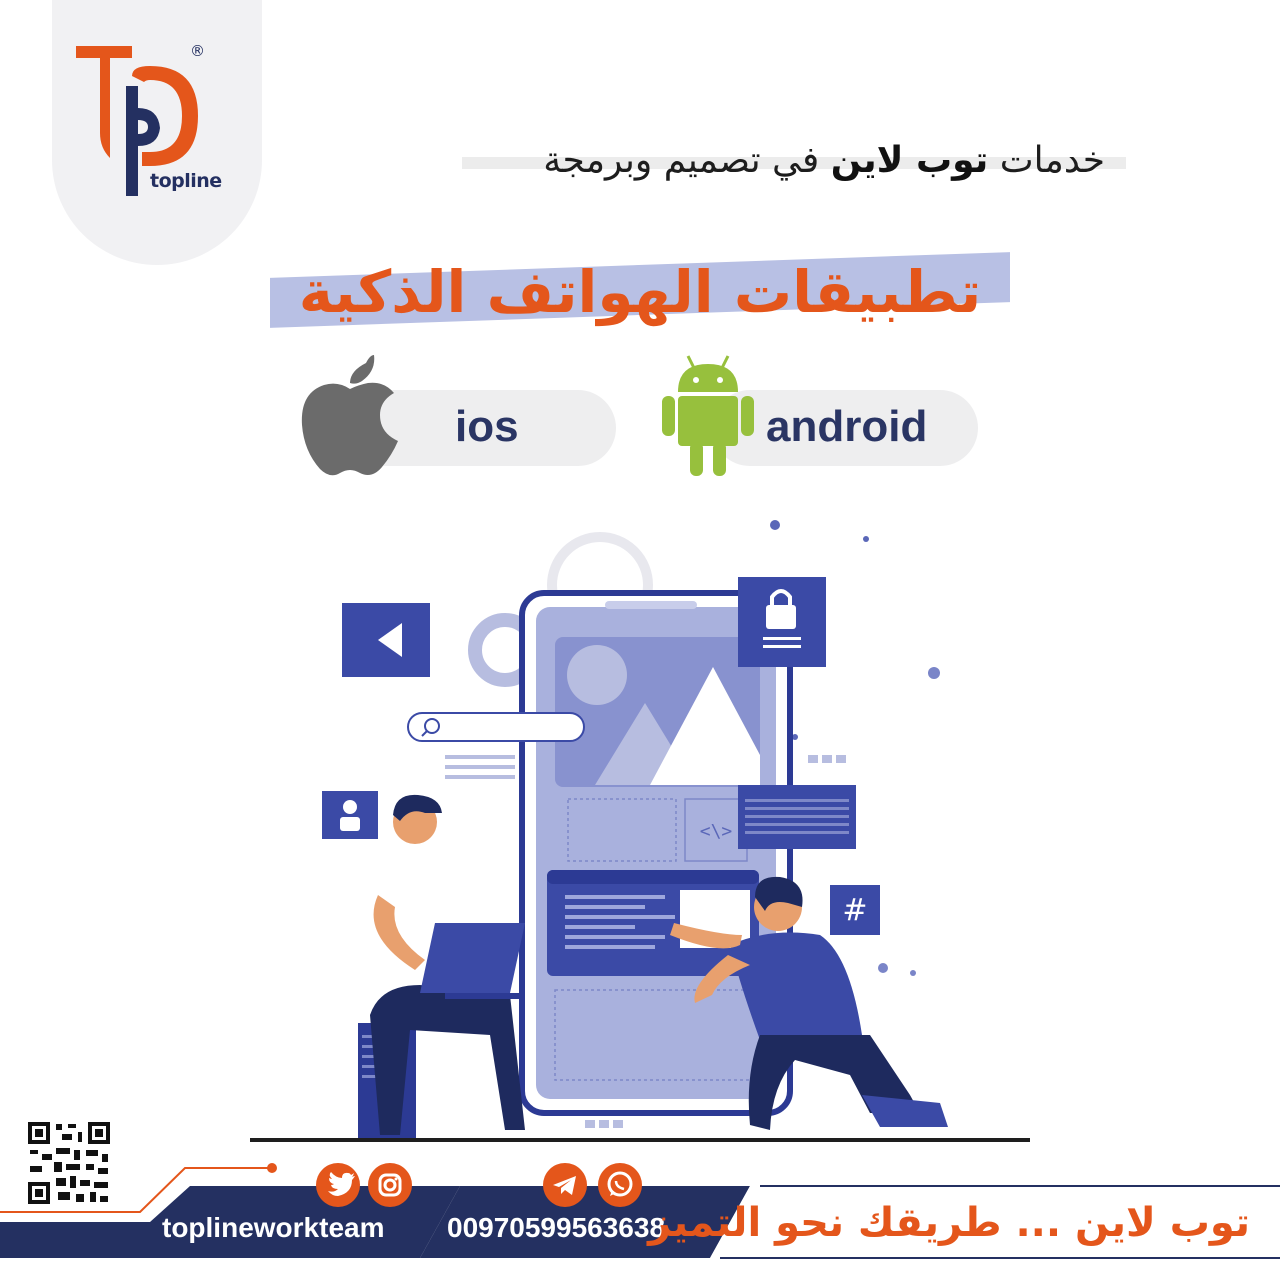  I want to click on whatsapp-icon, so click(620, 1185).